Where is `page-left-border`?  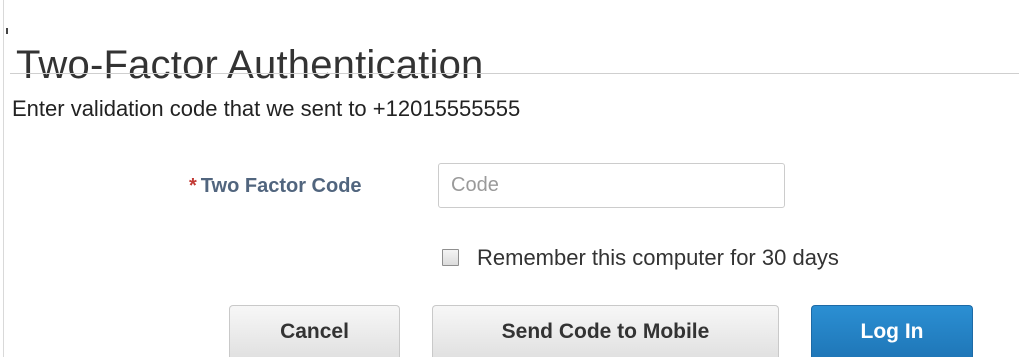
page-left-border is located at coordinates (3, 178).